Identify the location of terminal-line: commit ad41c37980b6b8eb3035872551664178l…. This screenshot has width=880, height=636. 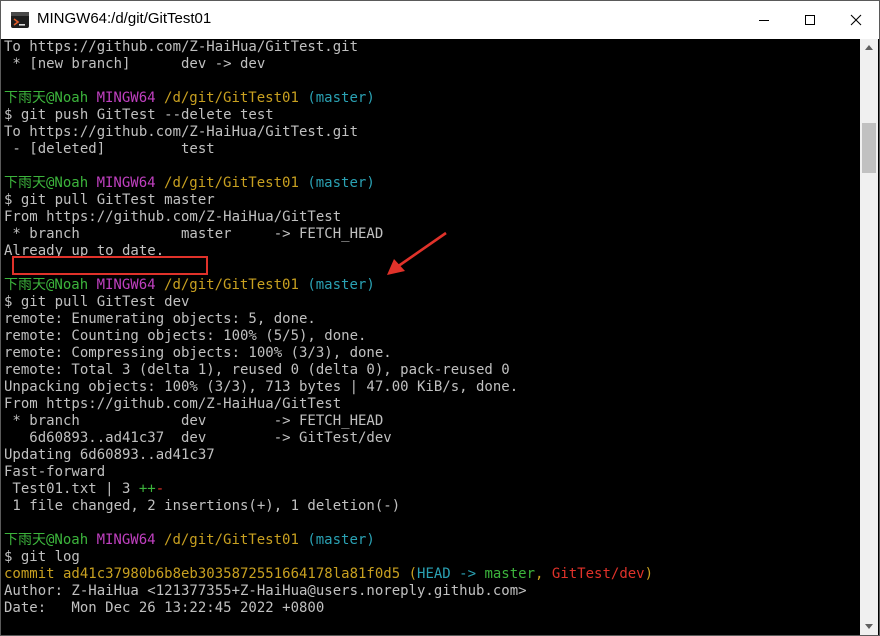
(430, 574).